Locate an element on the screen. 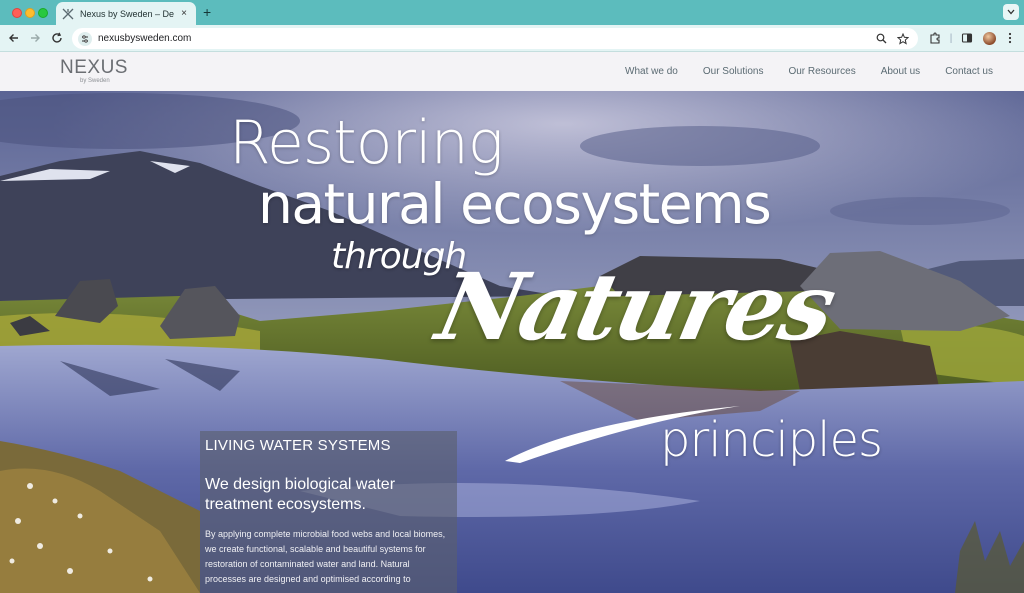 The width and height of the screenshot is (1024, 593). side-panel-icon is located at coordinates (967, 38).